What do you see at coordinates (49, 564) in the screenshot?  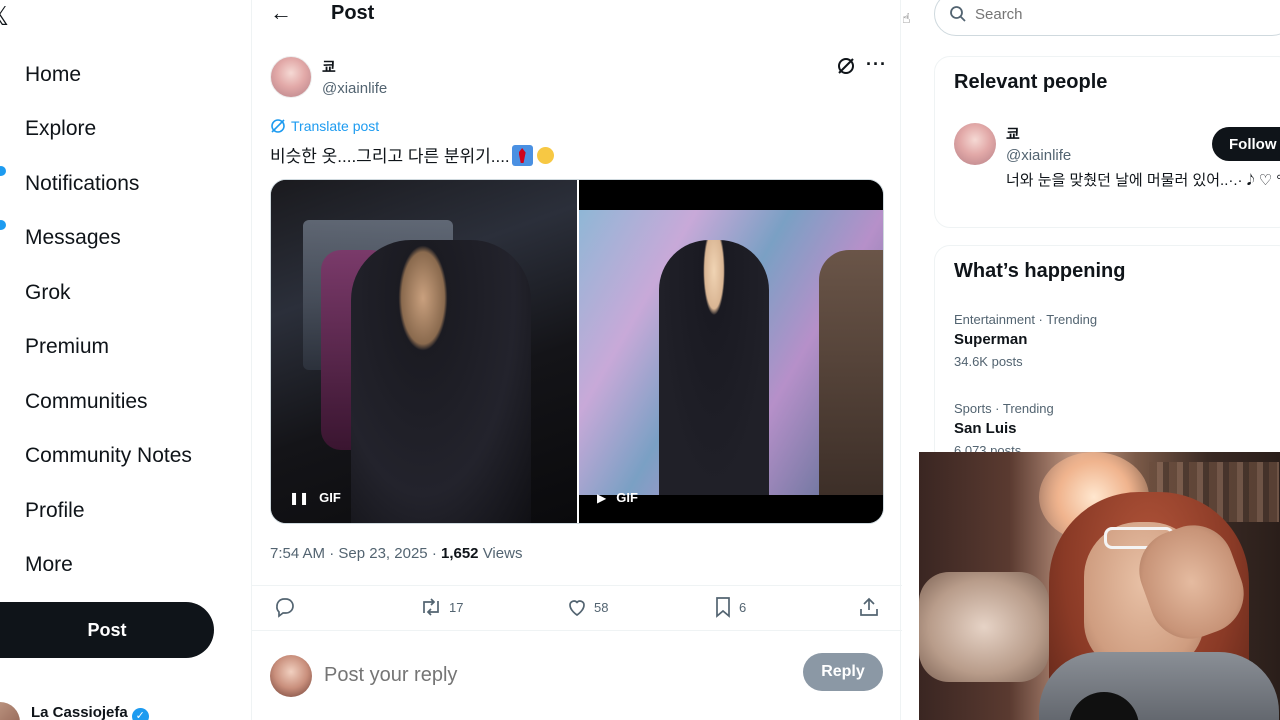 I see `nav-label-more: More` at bounding box center [49, 564].